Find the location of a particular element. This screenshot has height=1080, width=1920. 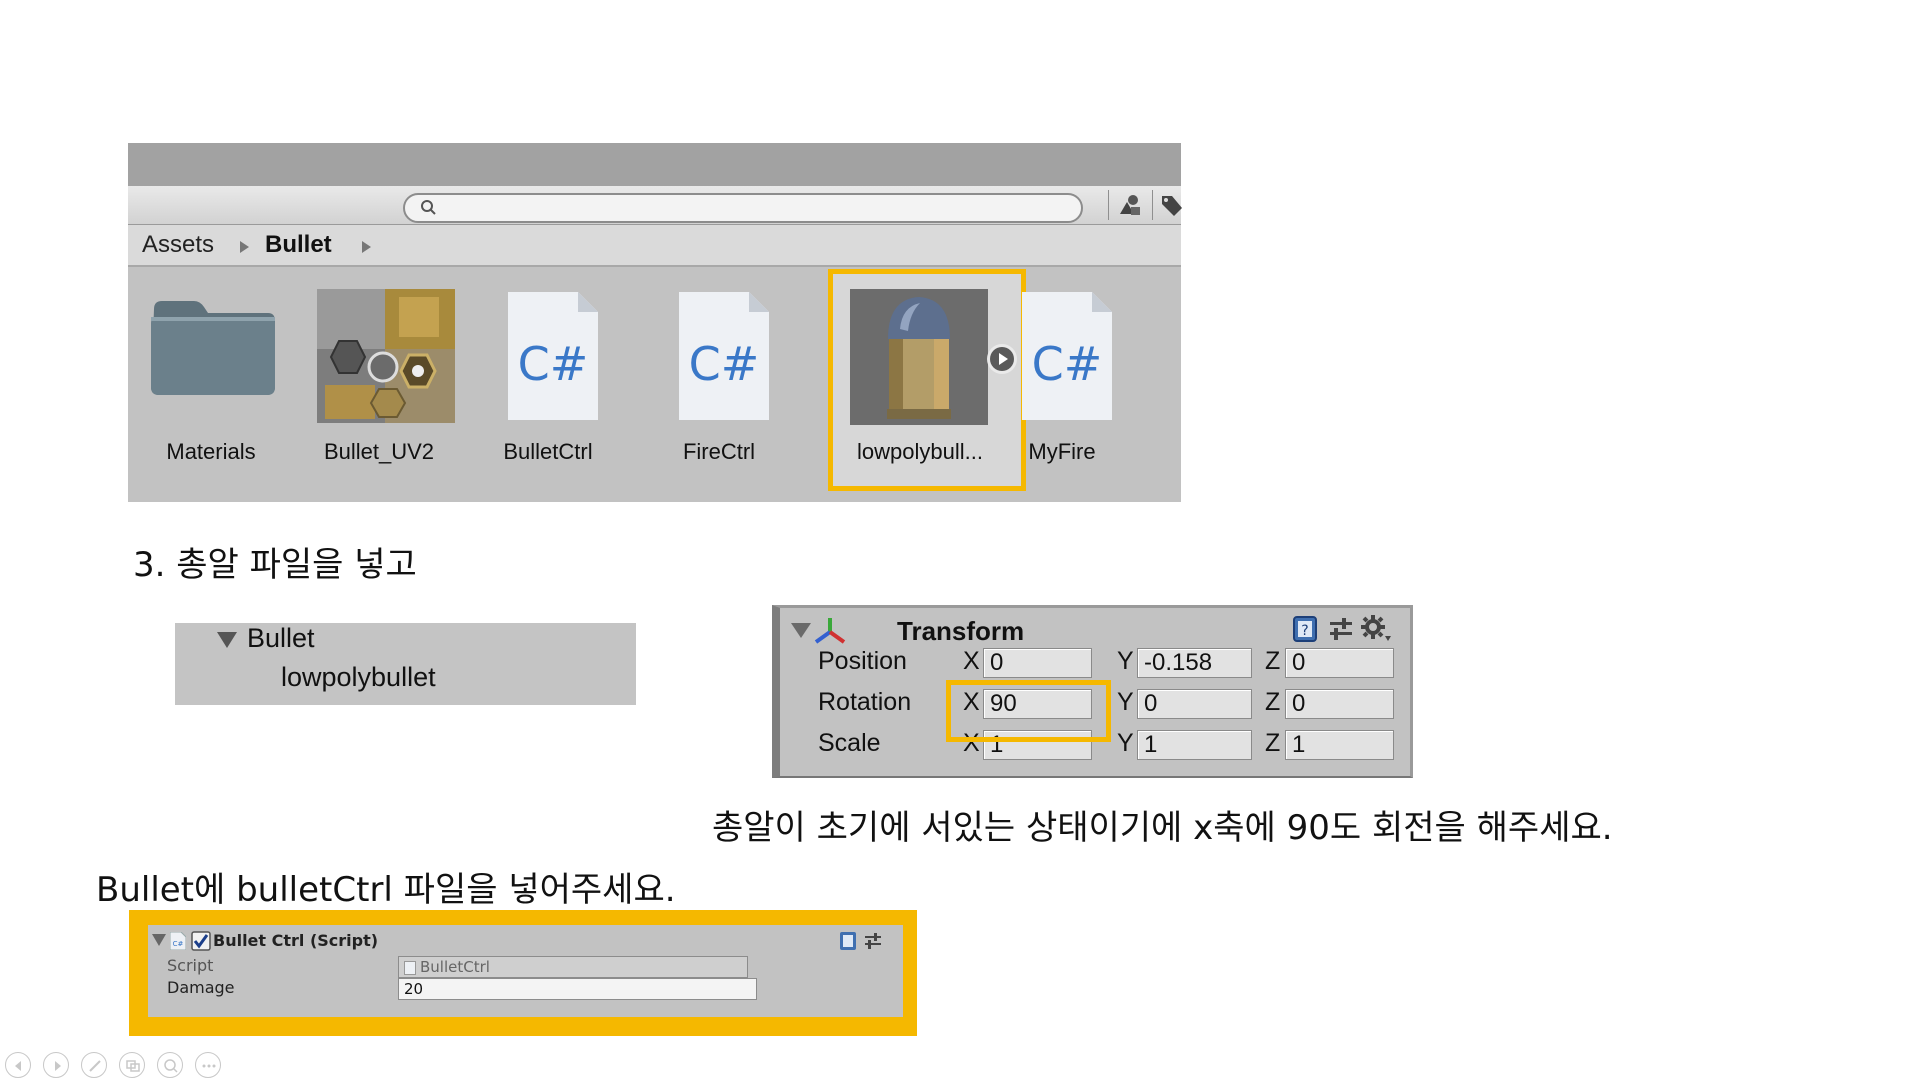

breadcrumb-item-bullet: Bullet is located at coordinates (298, 245).